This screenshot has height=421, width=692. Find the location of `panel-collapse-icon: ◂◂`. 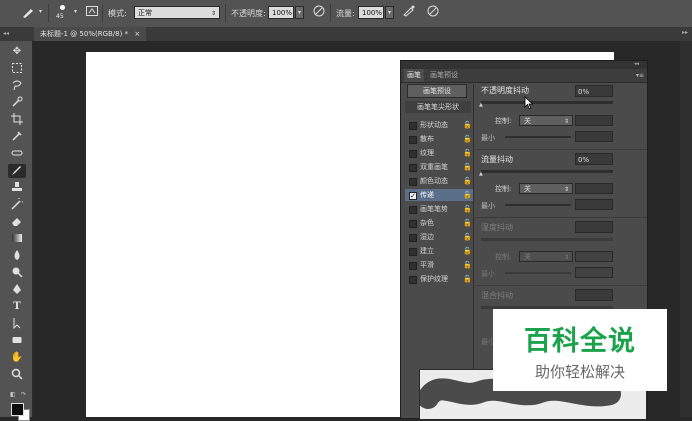

panel-collapse-icon: ◂◂ is located at coordinates (636, 64).